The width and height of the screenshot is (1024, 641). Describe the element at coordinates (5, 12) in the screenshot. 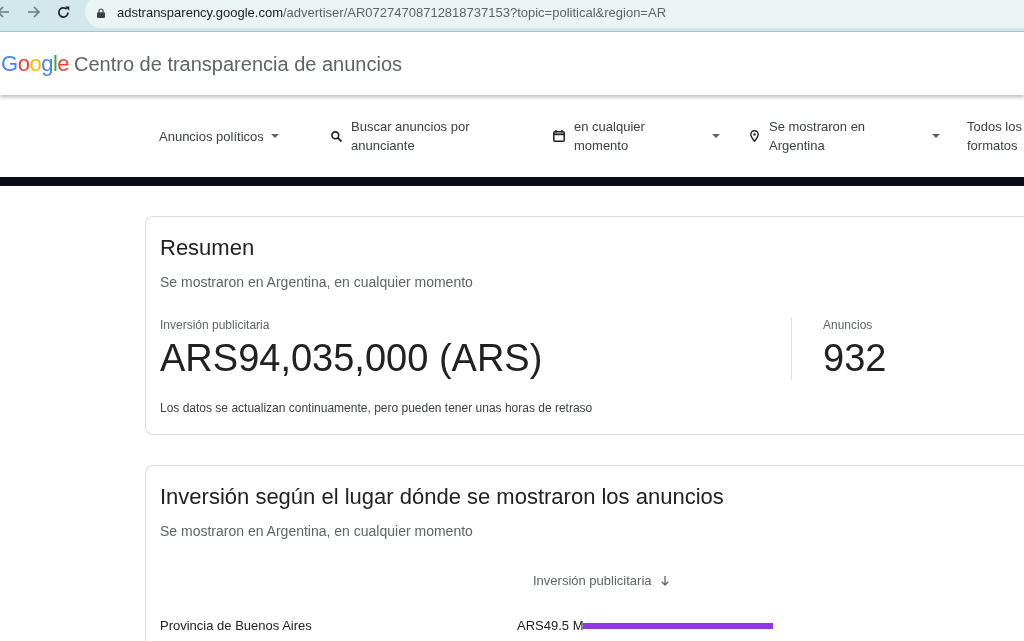

I see `back-arrow-icon` at that location.